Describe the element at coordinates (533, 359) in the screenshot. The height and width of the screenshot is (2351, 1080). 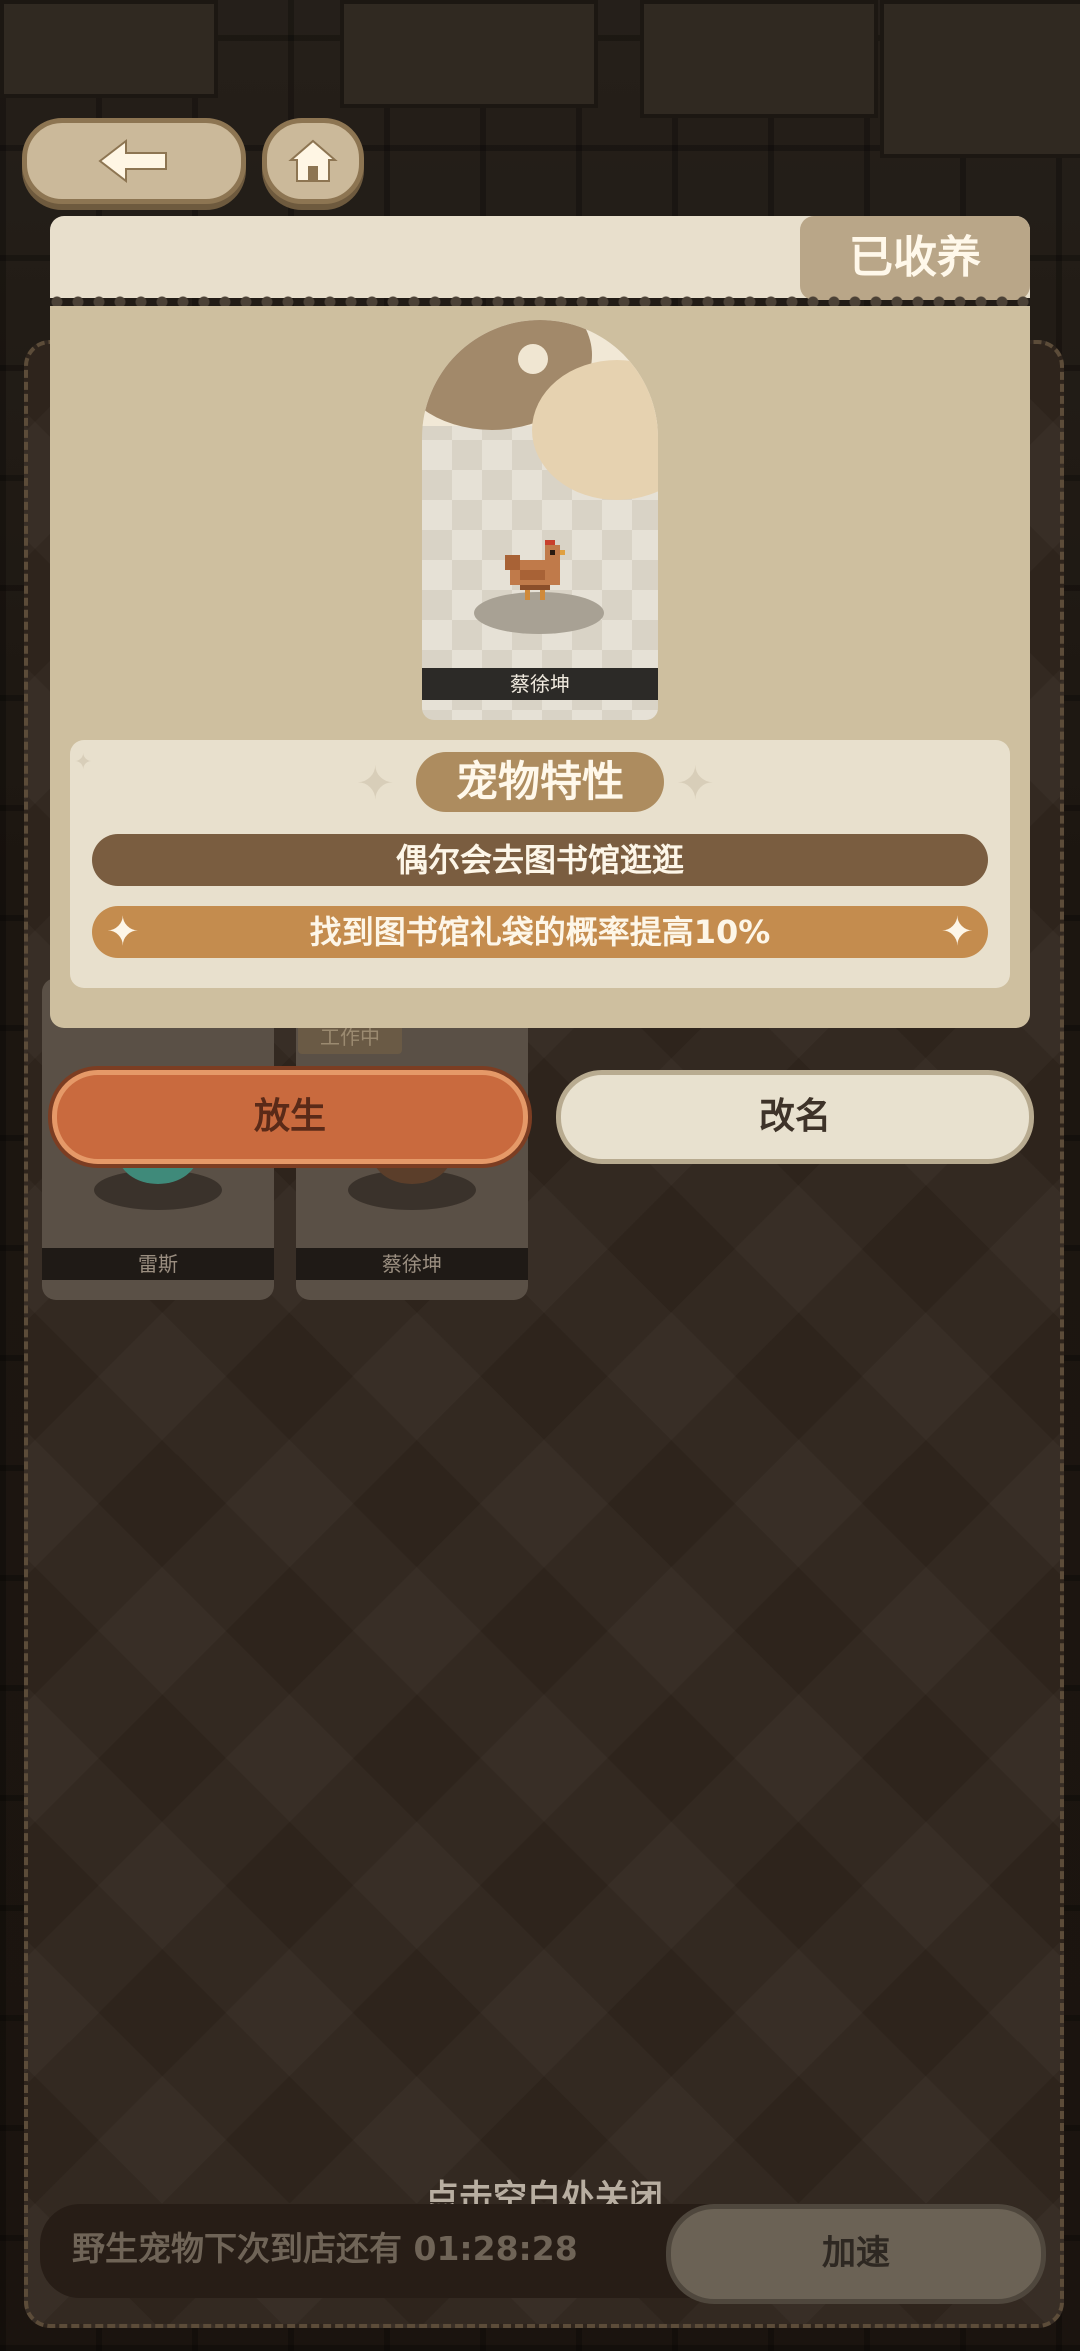
I see `moon-icon` at that location.